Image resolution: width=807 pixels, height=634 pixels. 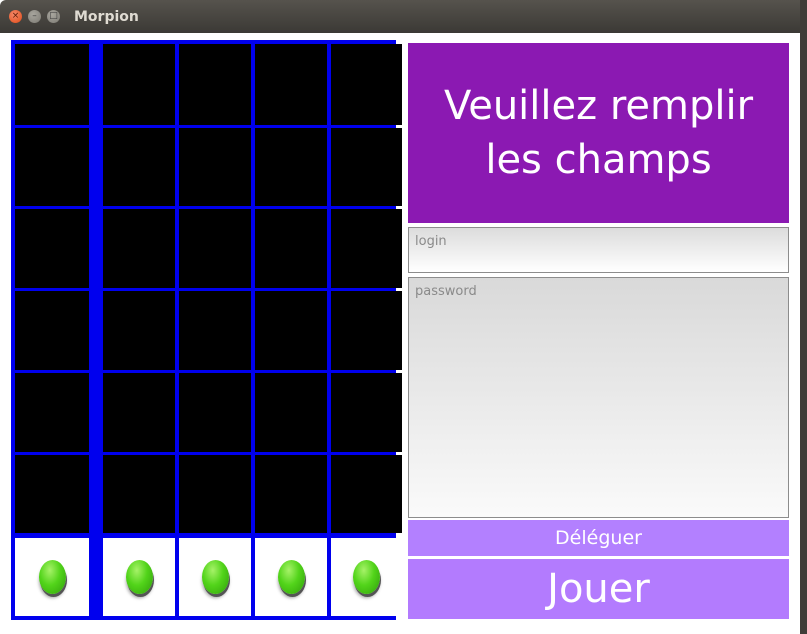 What do you see at coordinates (15, 16) in the screenshot?
I see `close-icon: ×` at bounding box center [15, 16].